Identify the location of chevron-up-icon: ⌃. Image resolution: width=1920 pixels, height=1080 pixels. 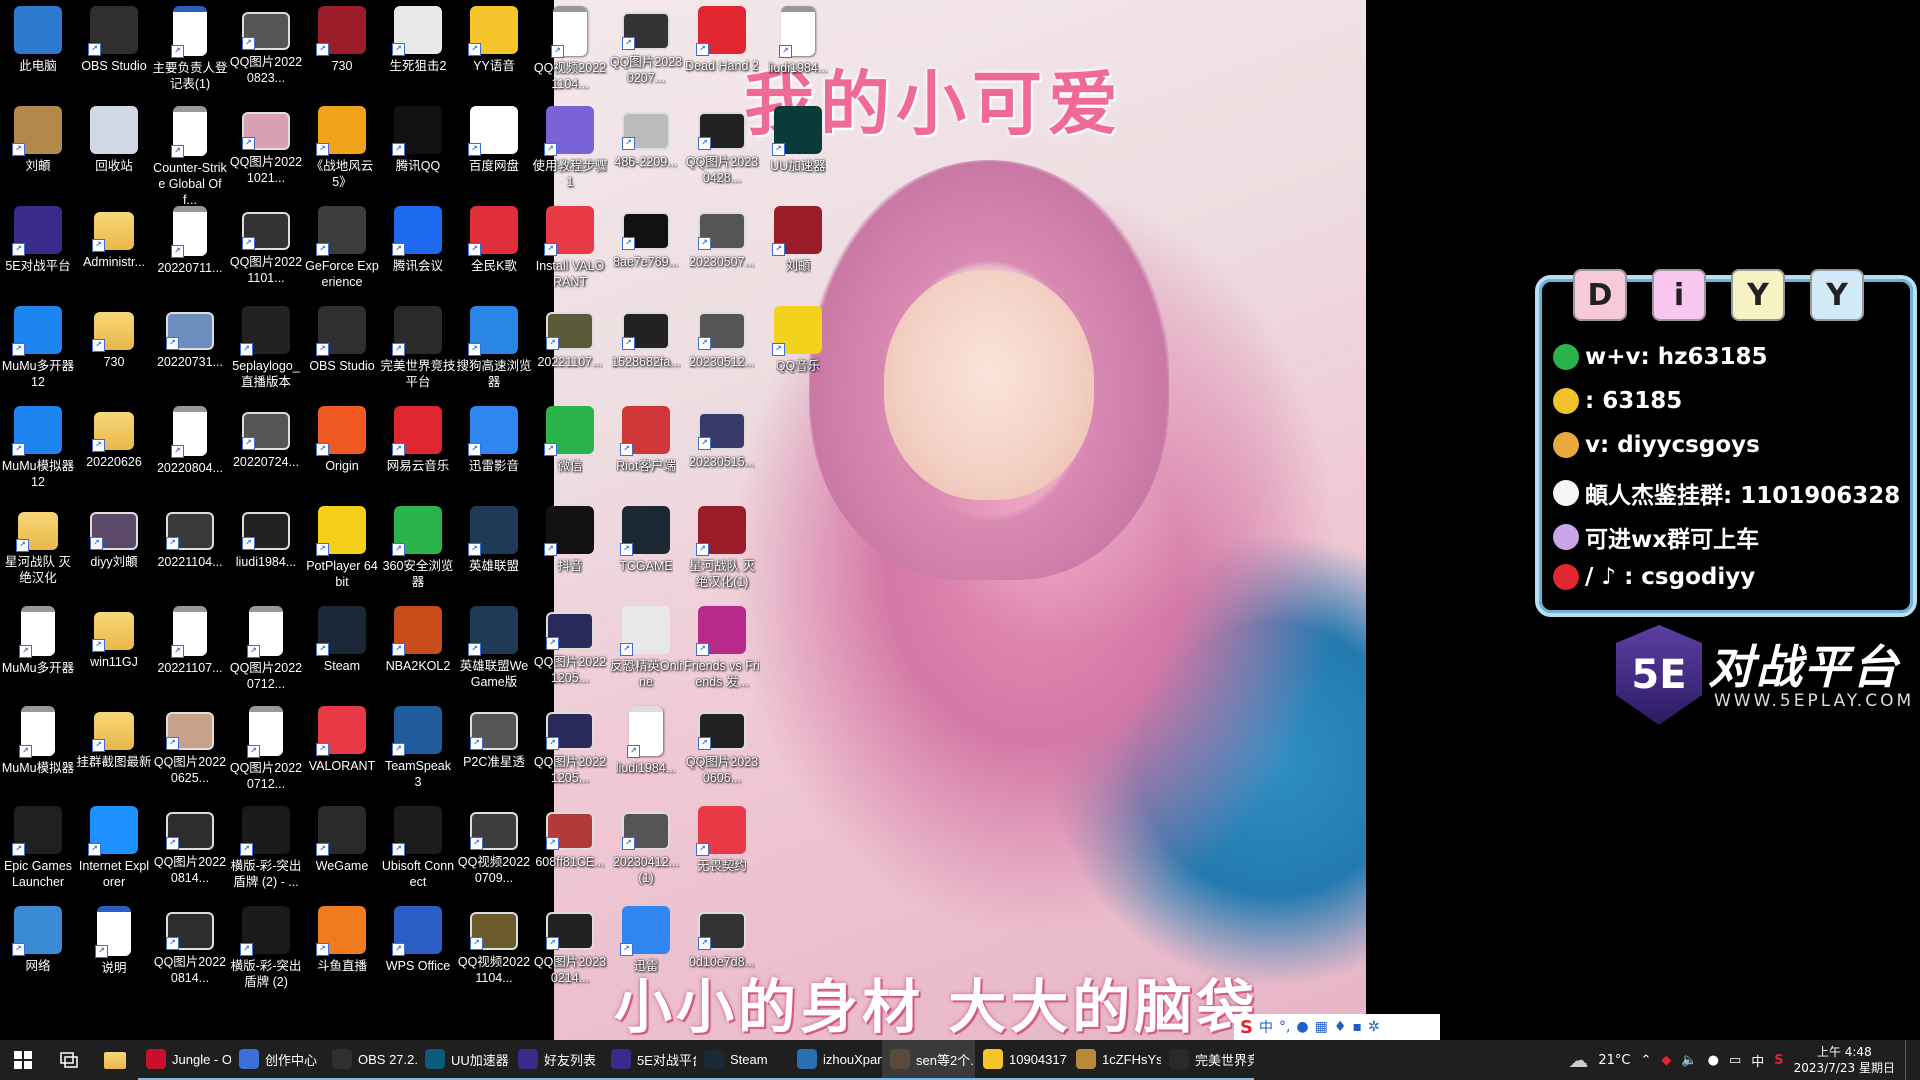
(1646, 1060).